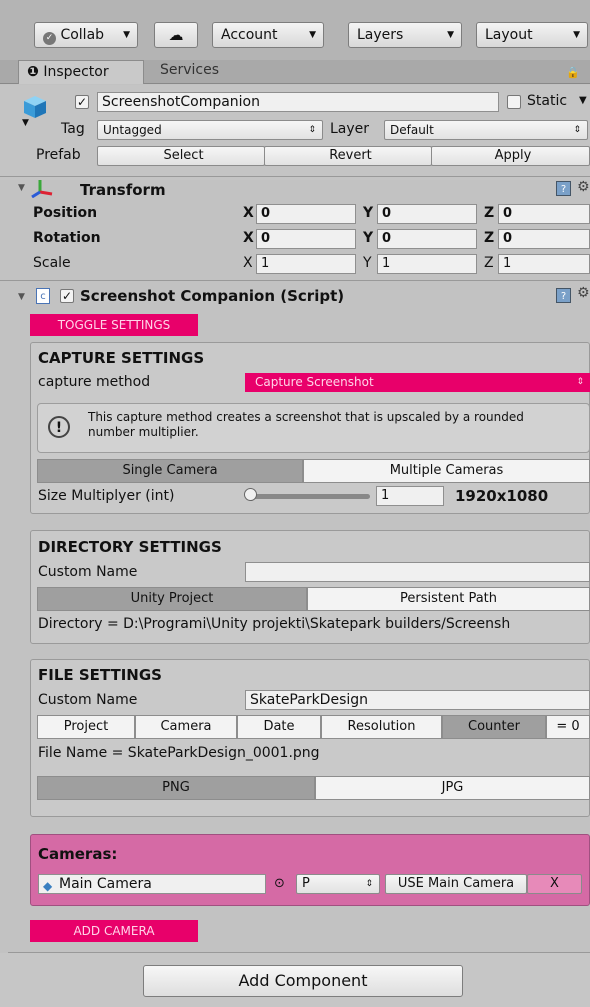 The height and width of the screenshot is (1007, 590). What do you see at coordinates (494, 727) in the screenshot?
I see `file-option-counter: Counter` at bounding box center [494, 727].